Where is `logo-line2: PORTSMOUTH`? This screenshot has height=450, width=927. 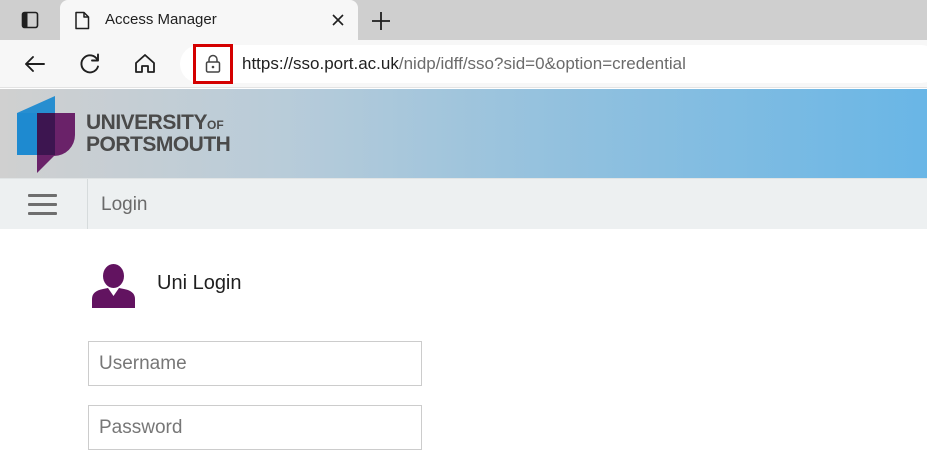 logo-line2: PORTSMOUTH is located at coordinates (158, 144).